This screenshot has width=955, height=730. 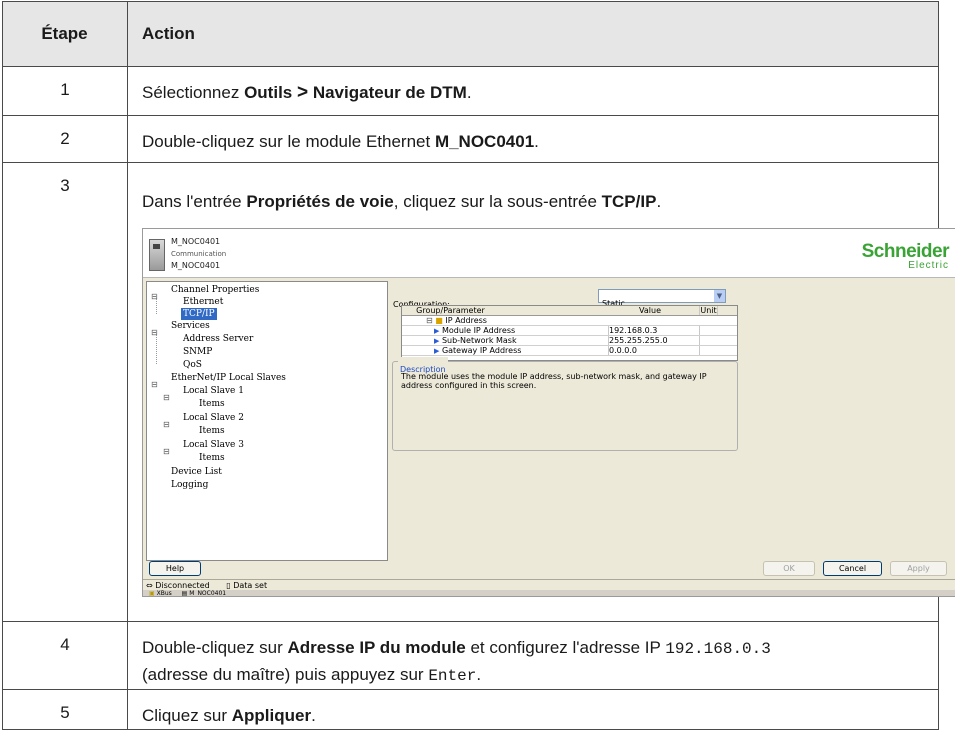 What do you see at coordinates (650, 310) in the screenshot?
I see `grid-header-value: Value` at bounding box center [650, 310].